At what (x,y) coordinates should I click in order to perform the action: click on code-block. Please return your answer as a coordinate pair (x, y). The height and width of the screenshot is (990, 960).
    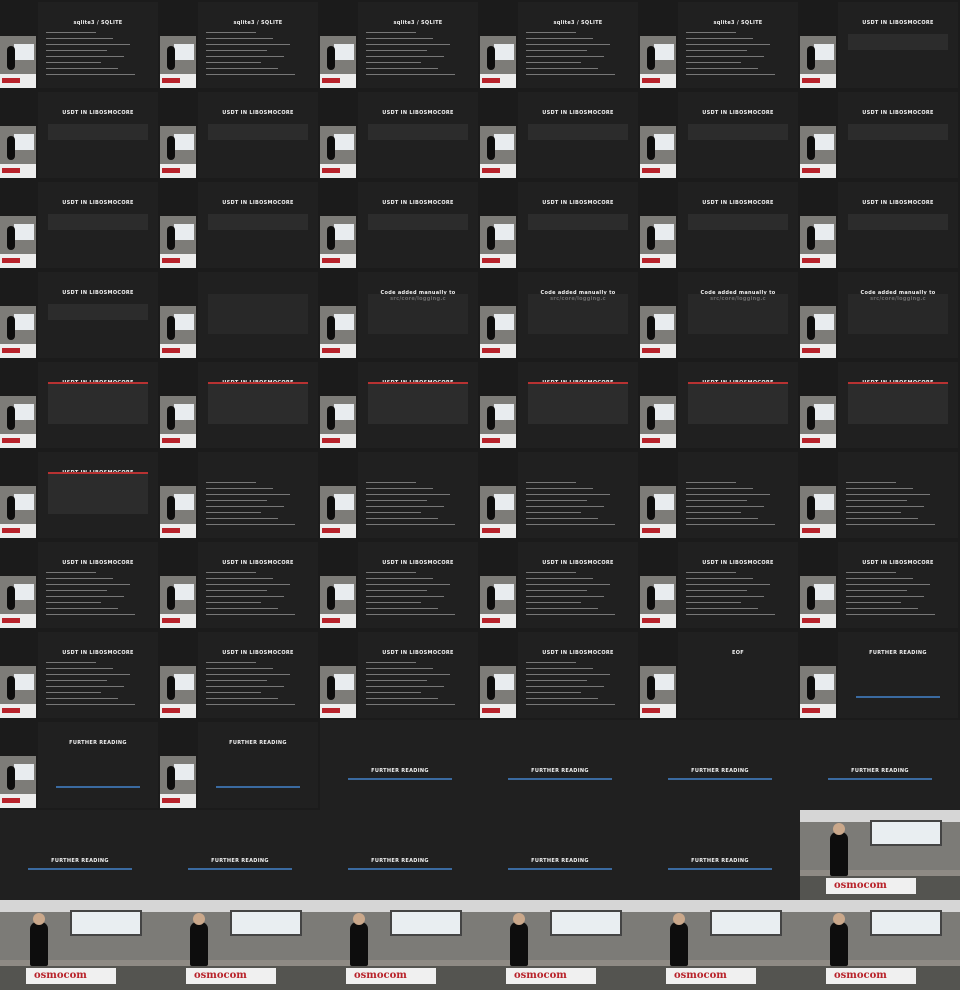
    Looking at the image, I should click on (578, 404).